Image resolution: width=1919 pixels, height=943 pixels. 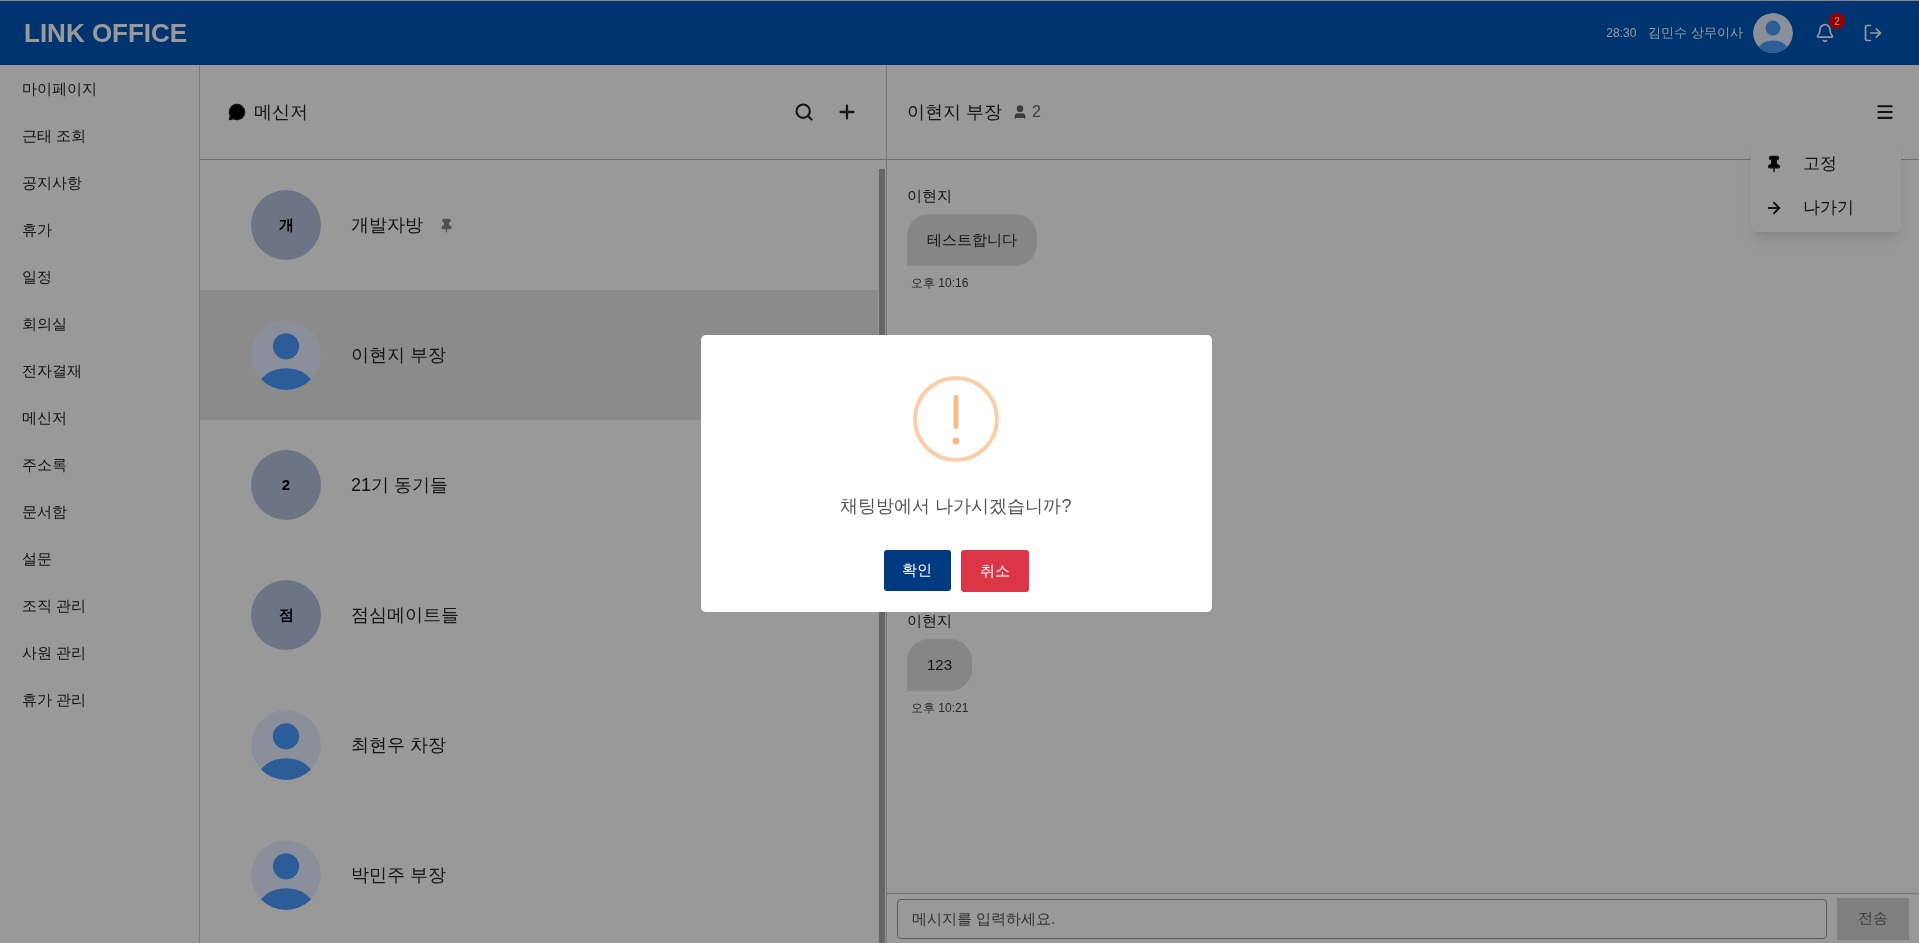 I want to click on member-count: 2, so click(x=1036, y=112).